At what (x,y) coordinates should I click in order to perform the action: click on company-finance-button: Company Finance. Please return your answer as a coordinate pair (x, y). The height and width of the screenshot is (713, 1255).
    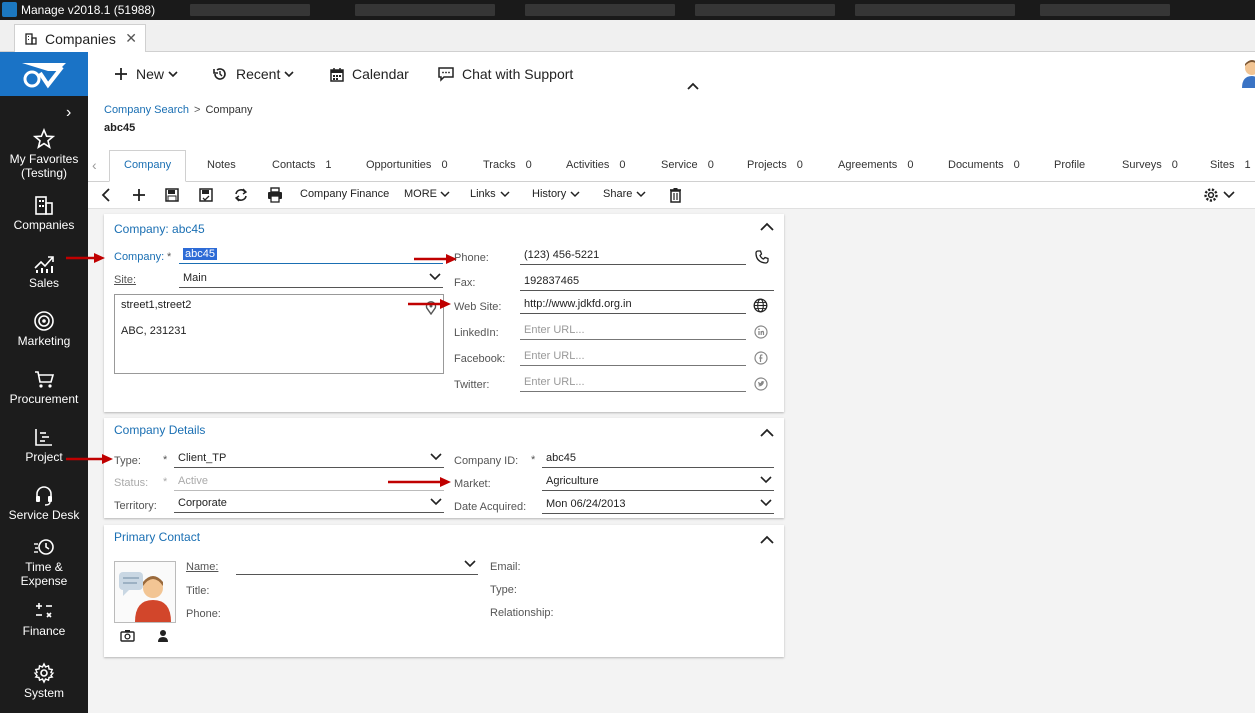
    Looking at the image, I should click on (344, 194).